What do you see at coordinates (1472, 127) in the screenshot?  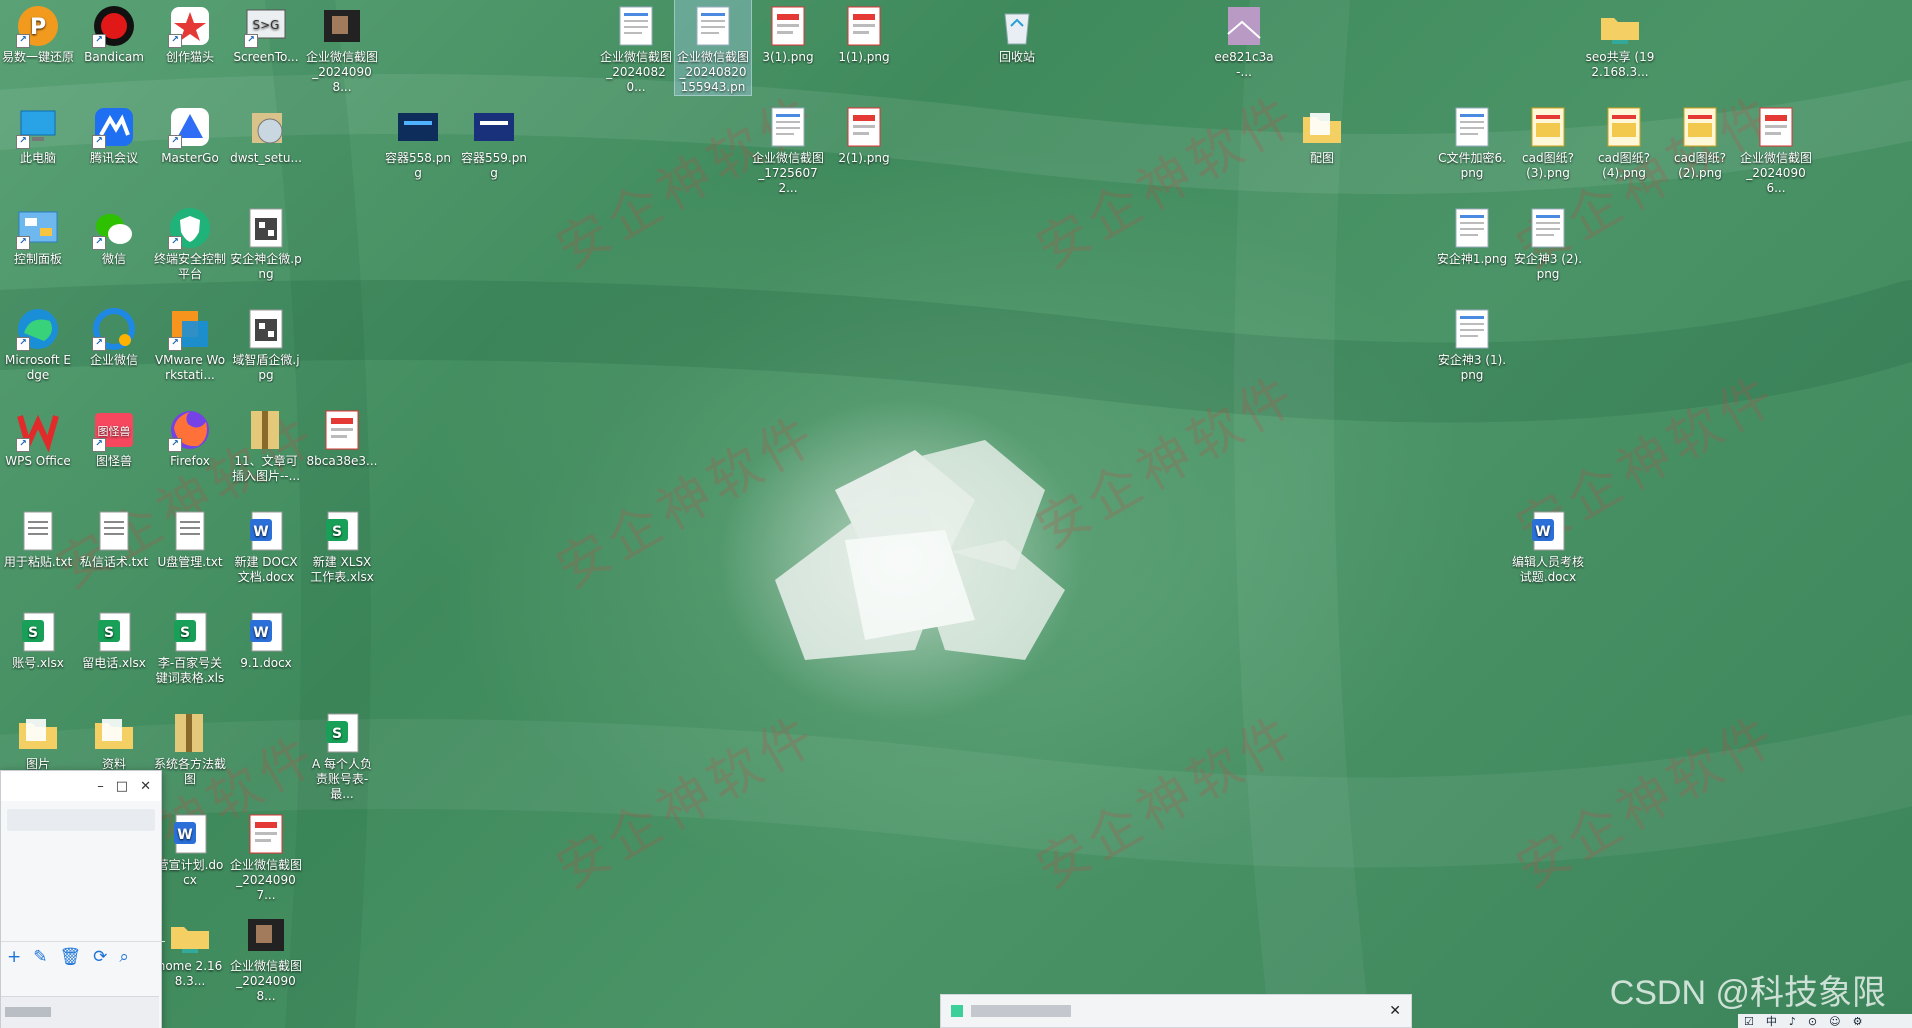 I see `img-doc-icon` at bounding box center [1472, 127].